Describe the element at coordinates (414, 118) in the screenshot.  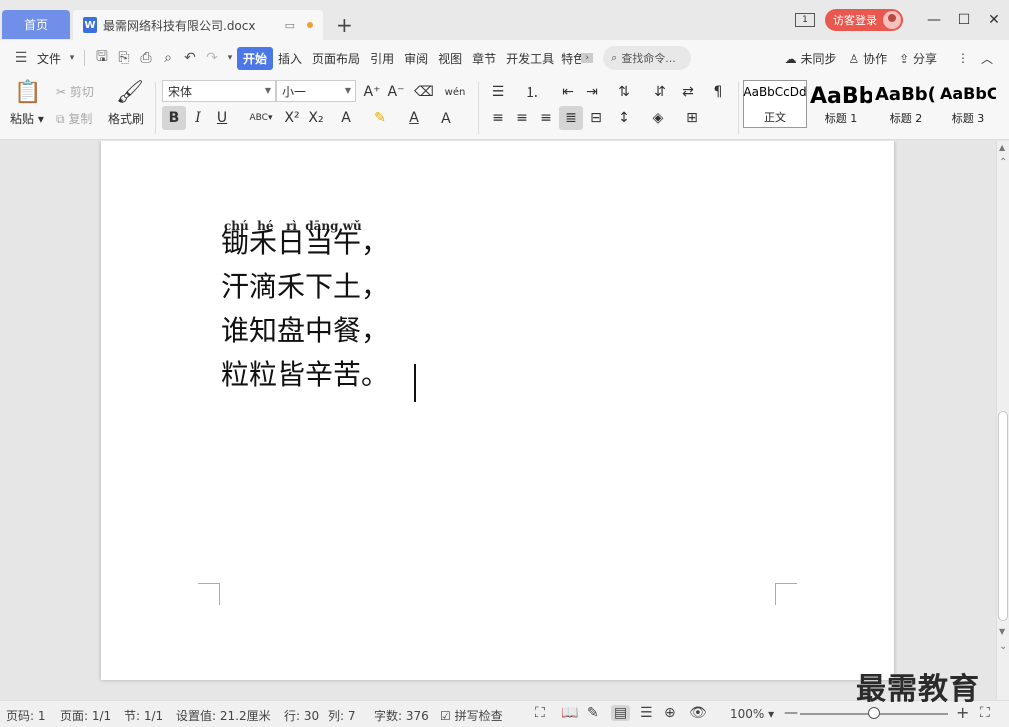
I see `font-color-icon: A` at that location.